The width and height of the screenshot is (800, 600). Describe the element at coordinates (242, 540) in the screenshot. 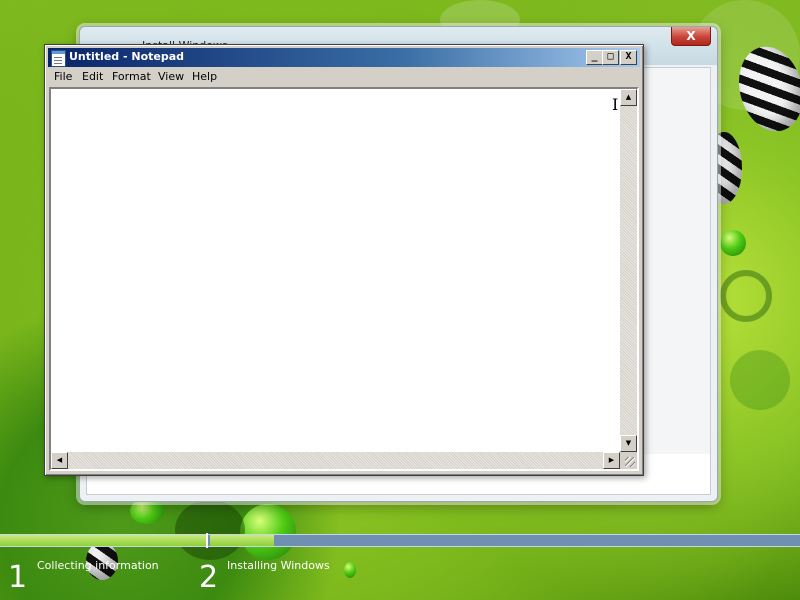

I see `progress-step-2-fill` at that location.